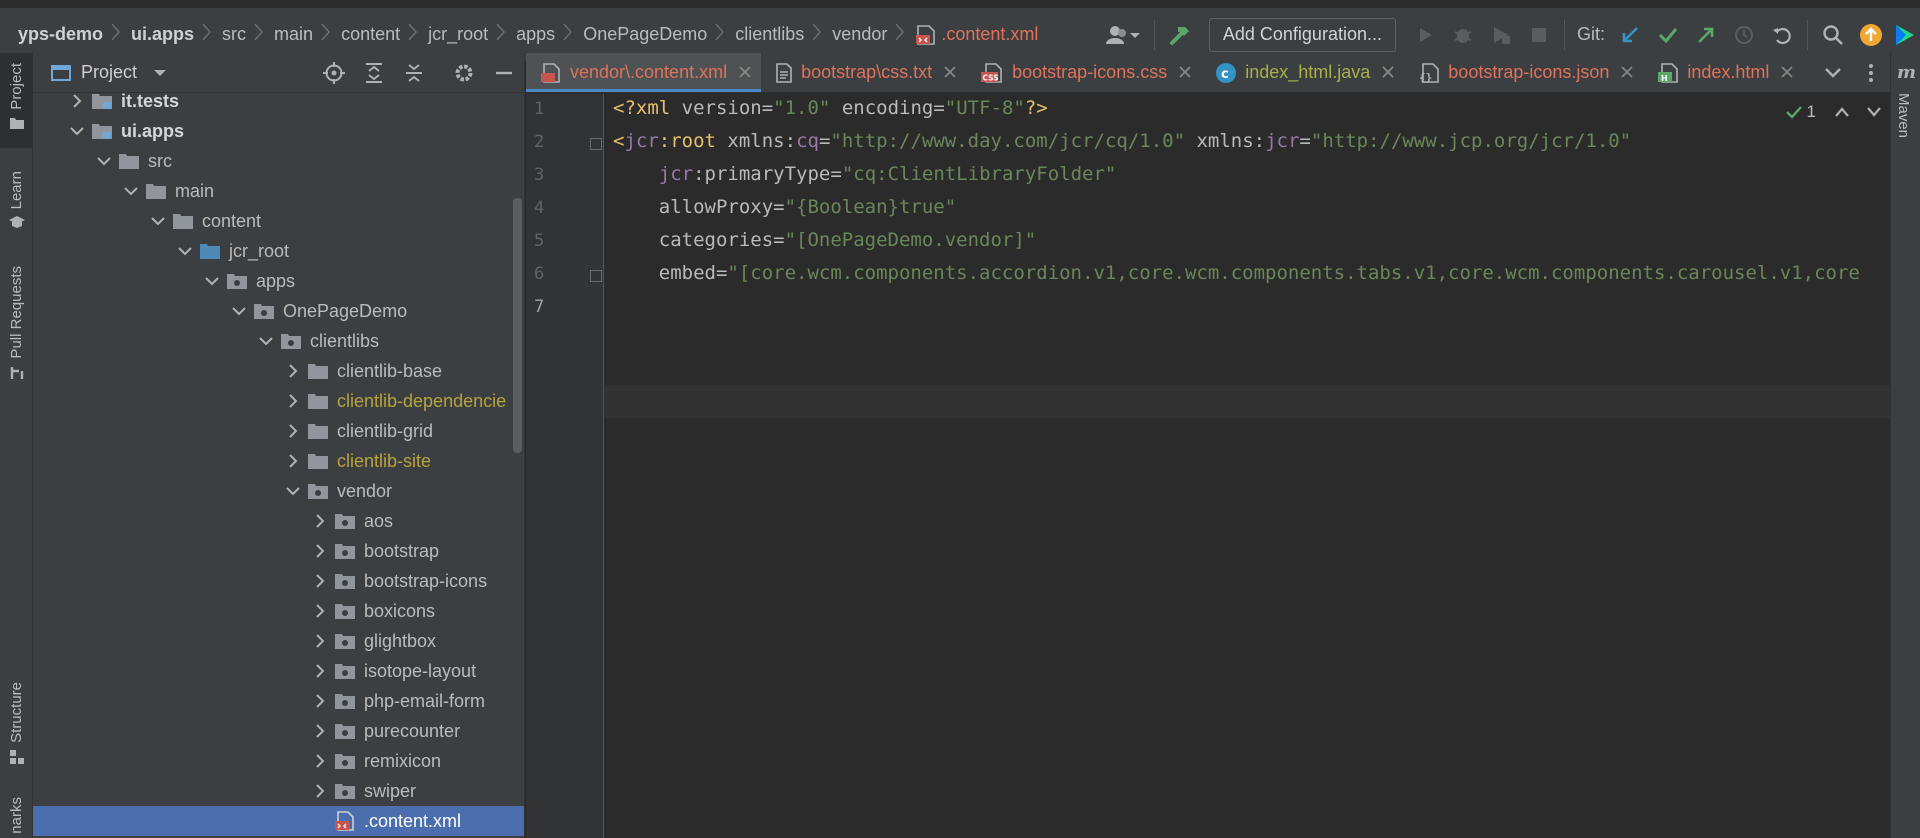 The width and height of the screenshot is (1920, 838). I want to click on structure-tool-tab: Structure, so click(16, 728).